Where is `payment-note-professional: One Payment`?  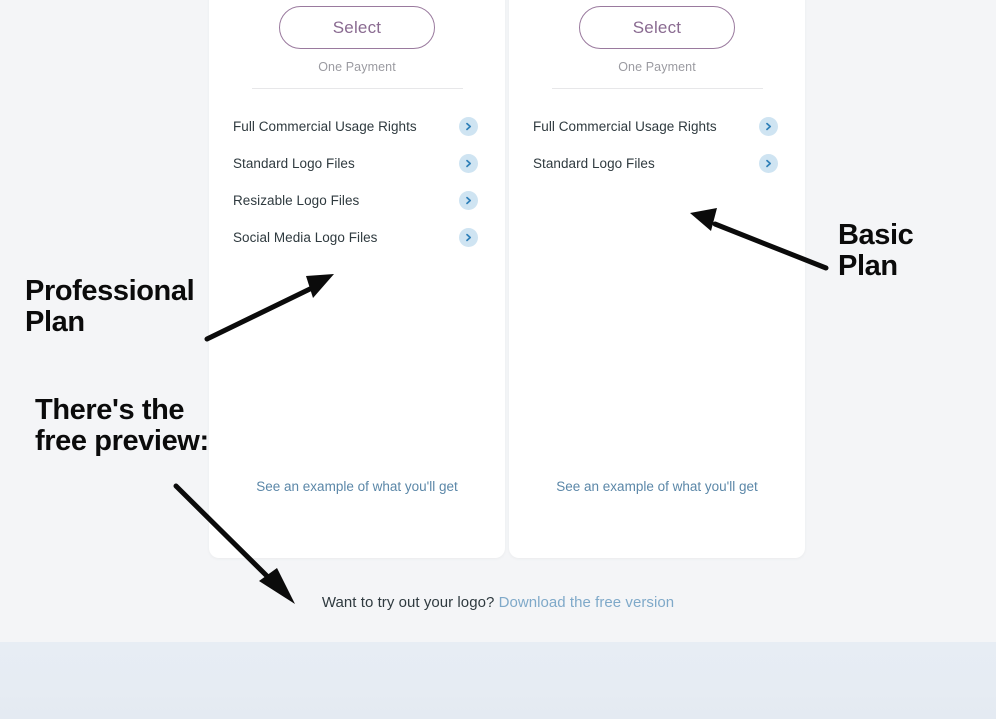 payment-note-professional: One Payment is located at coordinates (357, 67).